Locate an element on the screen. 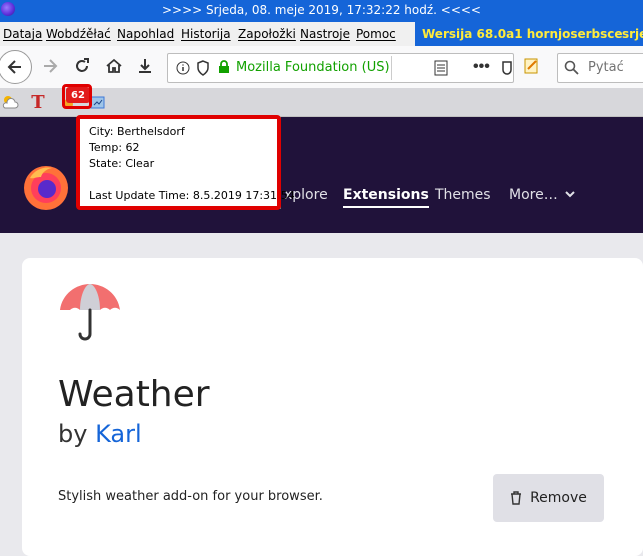  extensions-toolbar: T is located at coordinates (321, 102).